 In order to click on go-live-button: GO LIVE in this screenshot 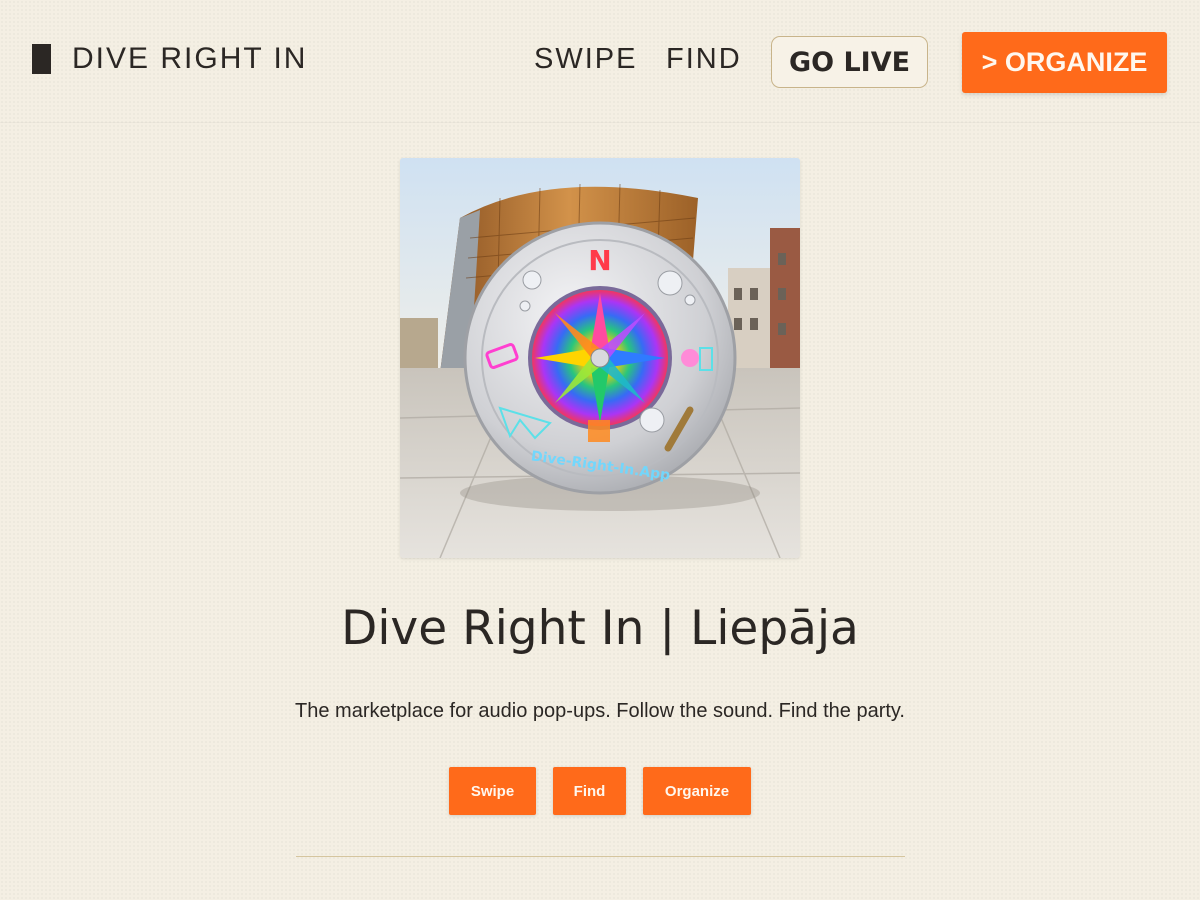, I will do `click(849, 62)`.